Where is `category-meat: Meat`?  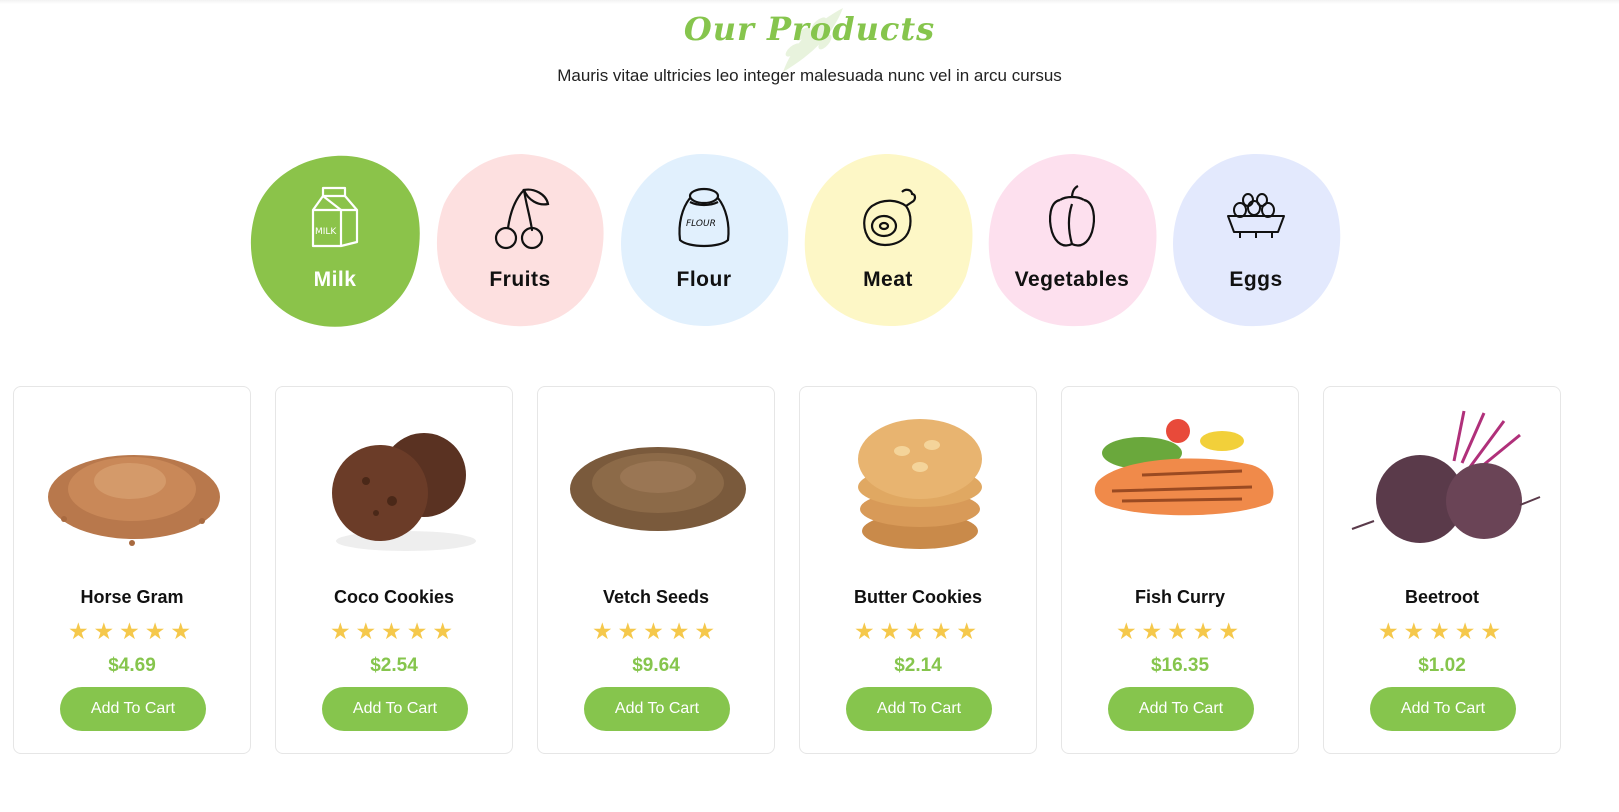
category-meat: Meat is located at coordinates (888, 240).